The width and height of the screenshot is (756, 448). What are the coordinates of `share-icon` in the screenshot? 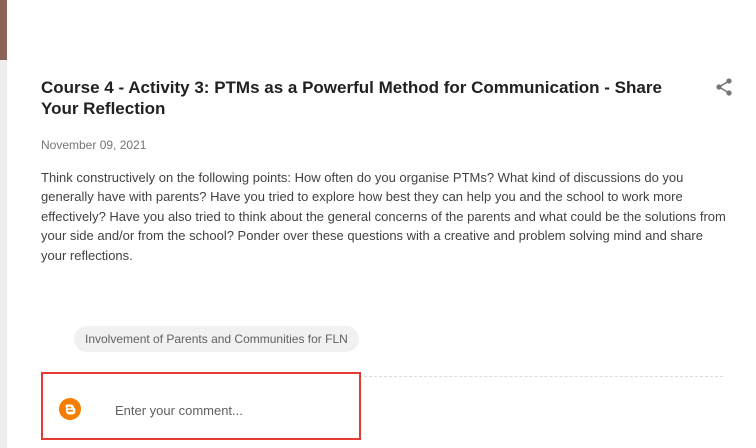 It's located at (724, 87).